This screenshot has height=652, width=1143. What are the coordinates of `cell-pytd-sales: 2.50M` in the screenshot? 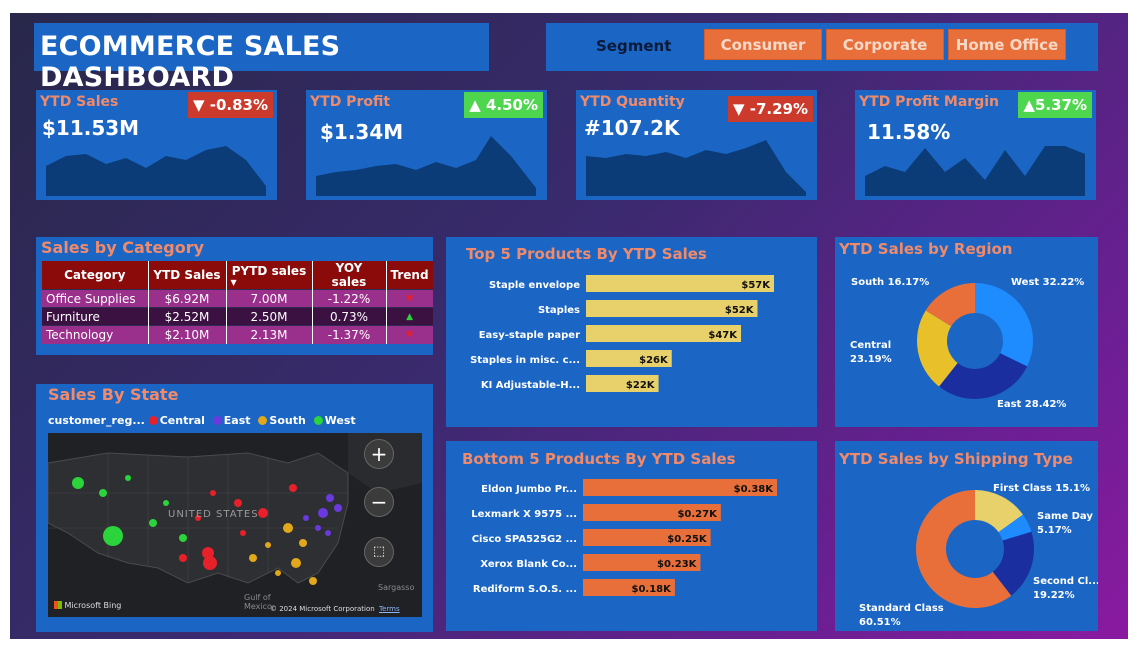 It's located at (269, 316).